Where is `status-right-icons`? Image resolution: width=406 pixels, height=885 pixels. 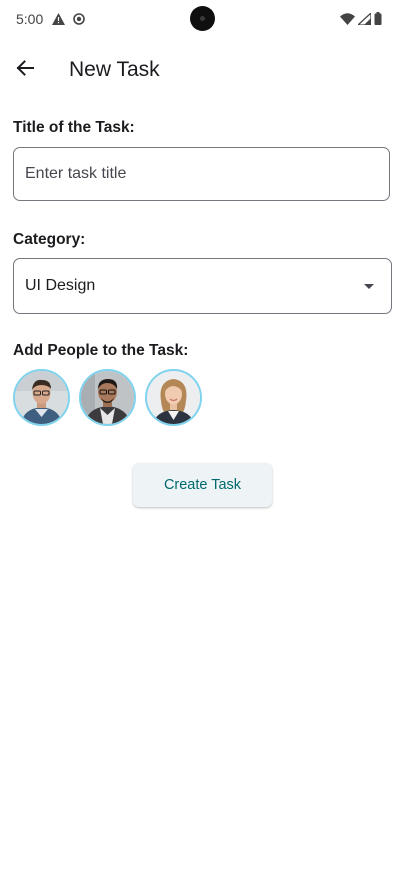 status-right-icons is located at coordinates (361, 20).